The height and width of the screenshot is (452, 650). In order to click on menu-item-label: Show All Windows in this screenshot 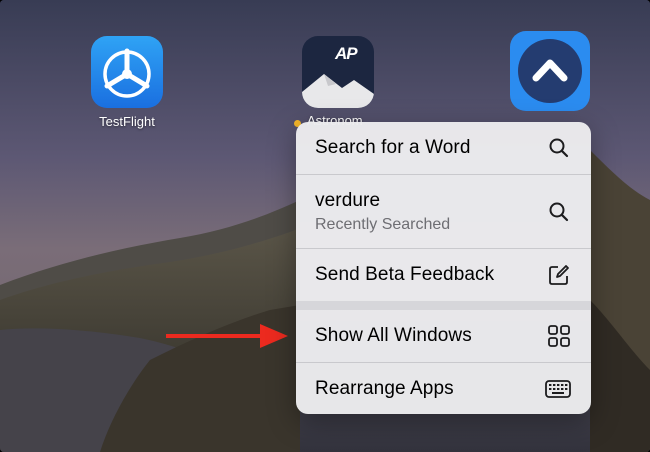, I will do `click(393, 335)`.